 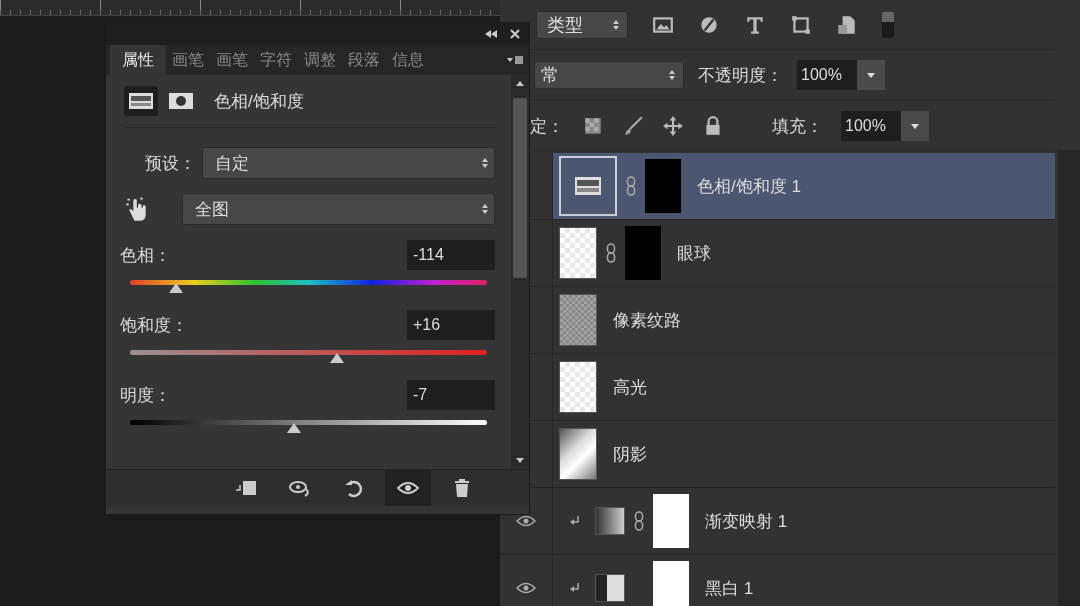 What do you see at coordinates (451, 325) in the screenshot?
I see `value-field: +16` at bounding box center [451, 325].